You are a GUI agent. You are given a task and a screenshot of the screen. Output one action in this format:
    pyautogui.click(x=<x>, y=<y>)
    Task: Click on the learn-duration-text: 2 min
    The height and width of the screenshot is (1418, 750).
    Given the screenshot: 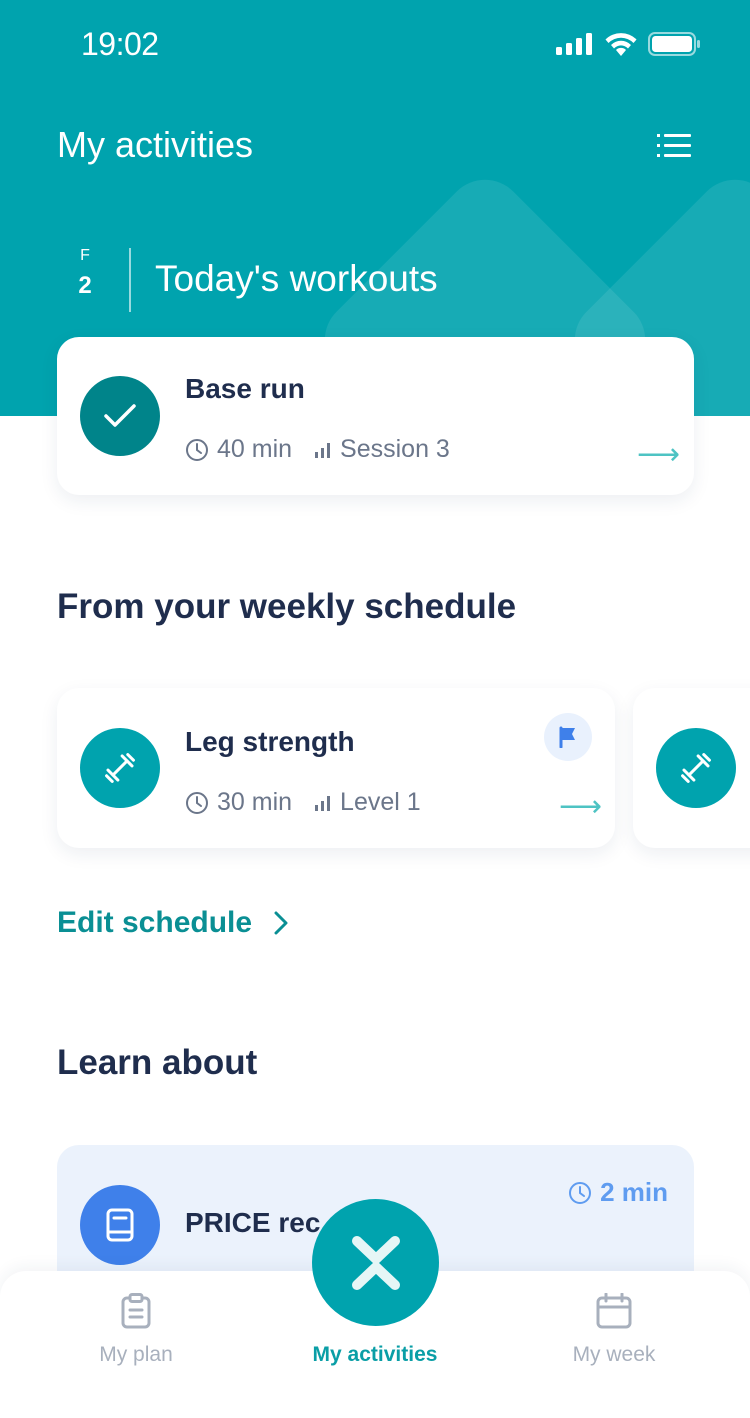 What is the action you would take?
    pyautogui.click(x=634, y=1192)
    